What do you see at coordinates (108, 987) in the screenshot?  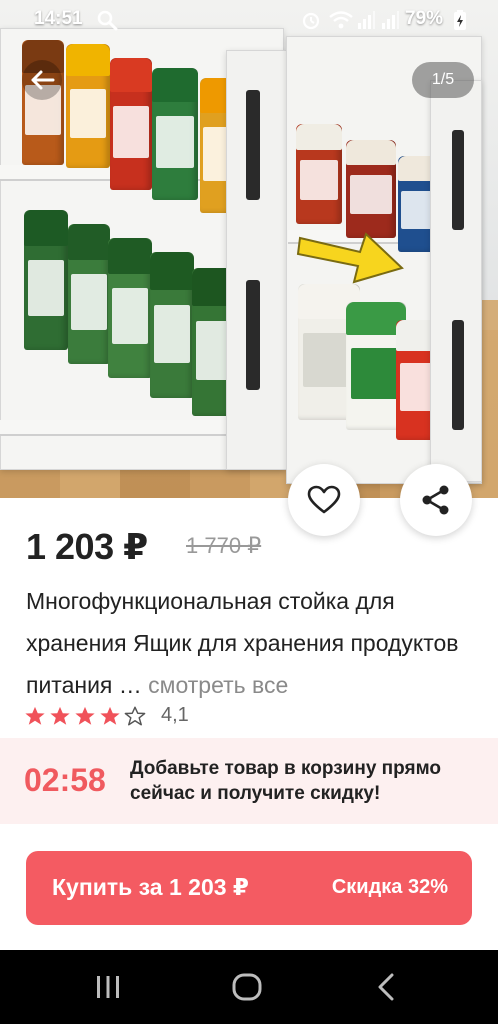 I see `recent-apps-icon` at bounding box center [108, 987].